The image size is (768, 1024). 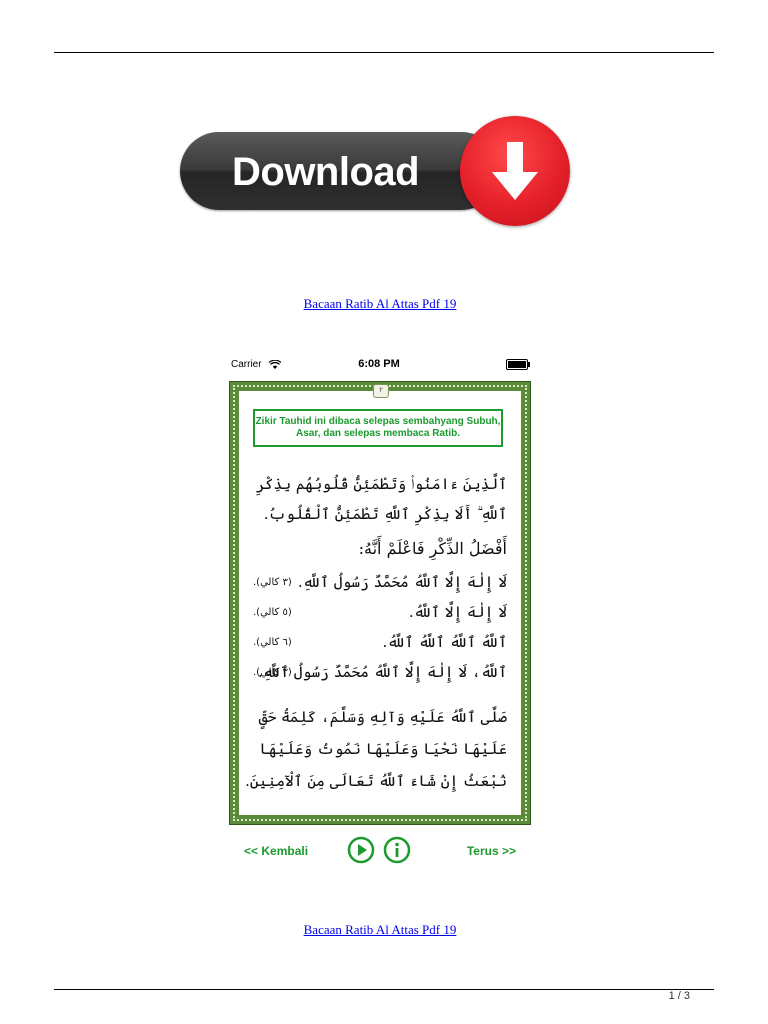 I want to click on download-button-label: Download, so click(x=326, y=172).